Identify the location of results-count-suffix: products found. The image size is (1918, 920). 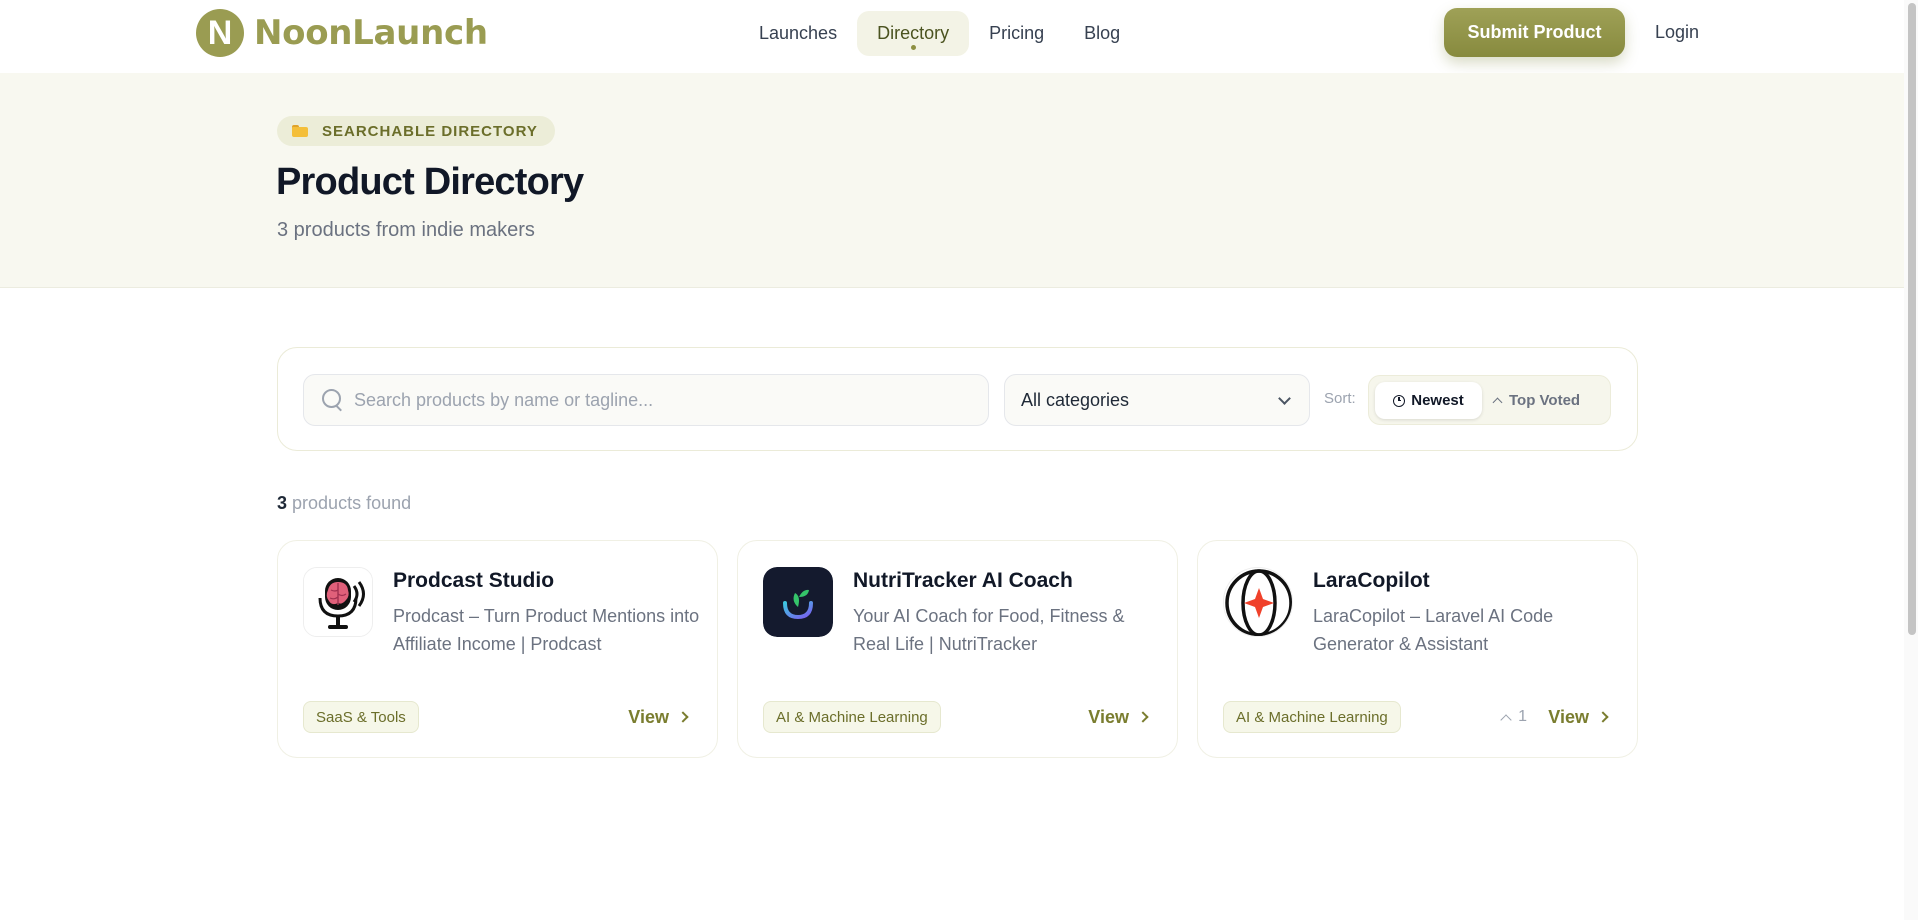
(352, 503).